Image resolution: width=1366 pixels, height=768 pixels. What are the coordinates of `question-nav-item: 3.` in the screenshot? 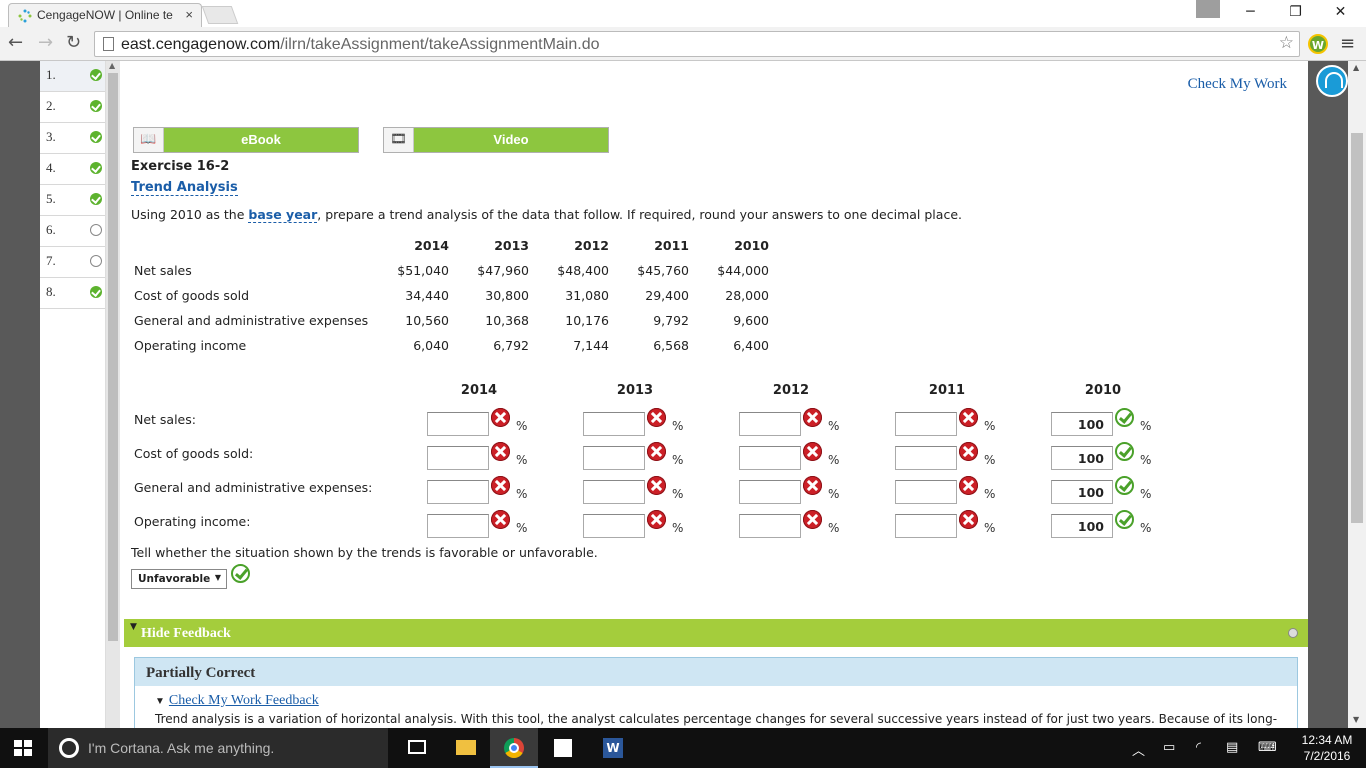 It's located at (72, 138).